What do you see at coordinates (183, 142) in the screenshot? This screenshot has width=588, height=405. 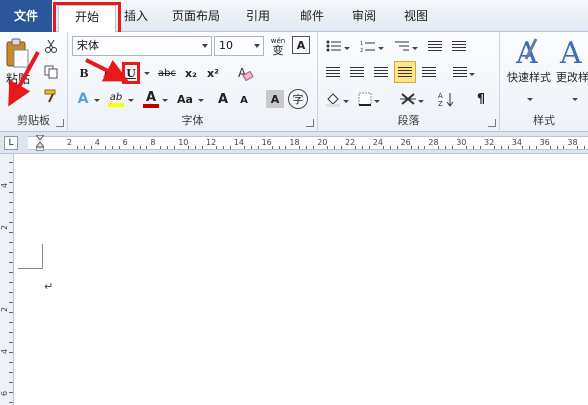 I see `ruler-number: 10` at bounding box center [183, 142].